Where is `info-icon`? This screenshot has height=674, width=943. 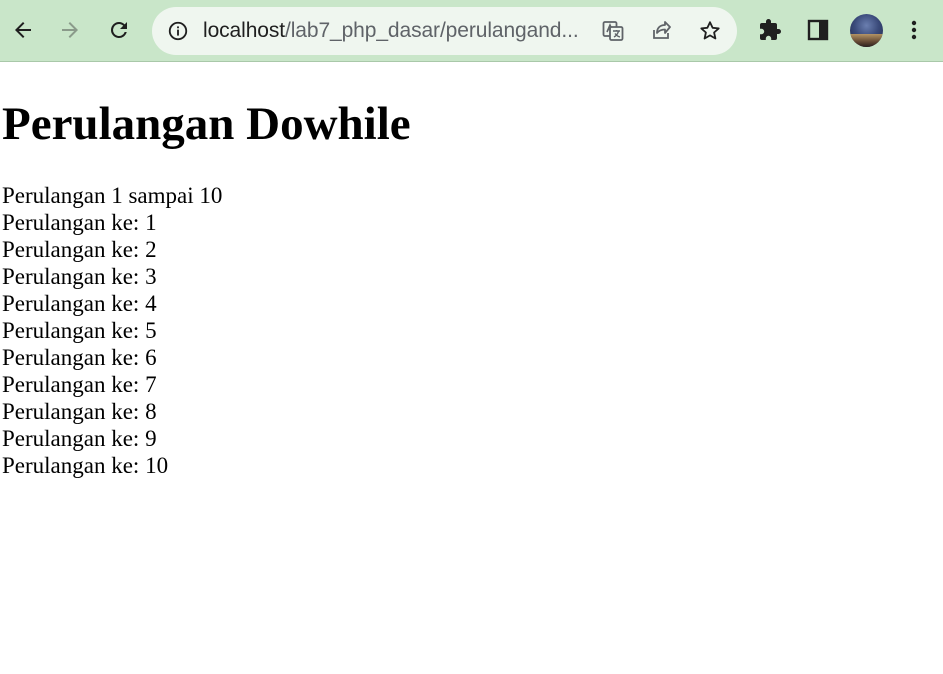 info-icon is located at coordinates (178, 31).